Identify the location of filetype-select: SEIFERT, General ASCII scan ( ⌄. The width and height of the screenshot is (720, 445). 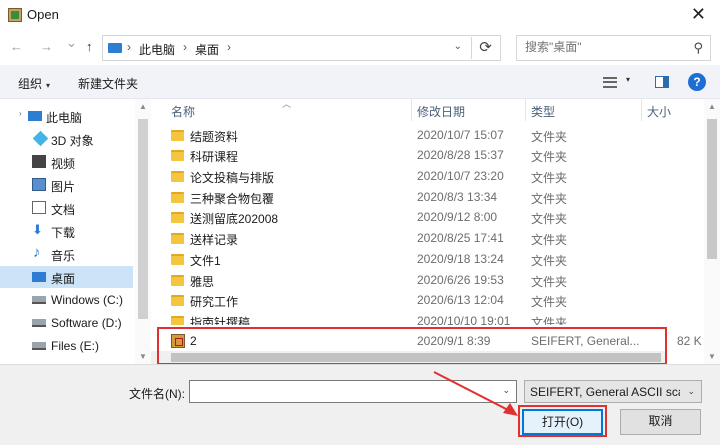
(613, 391).